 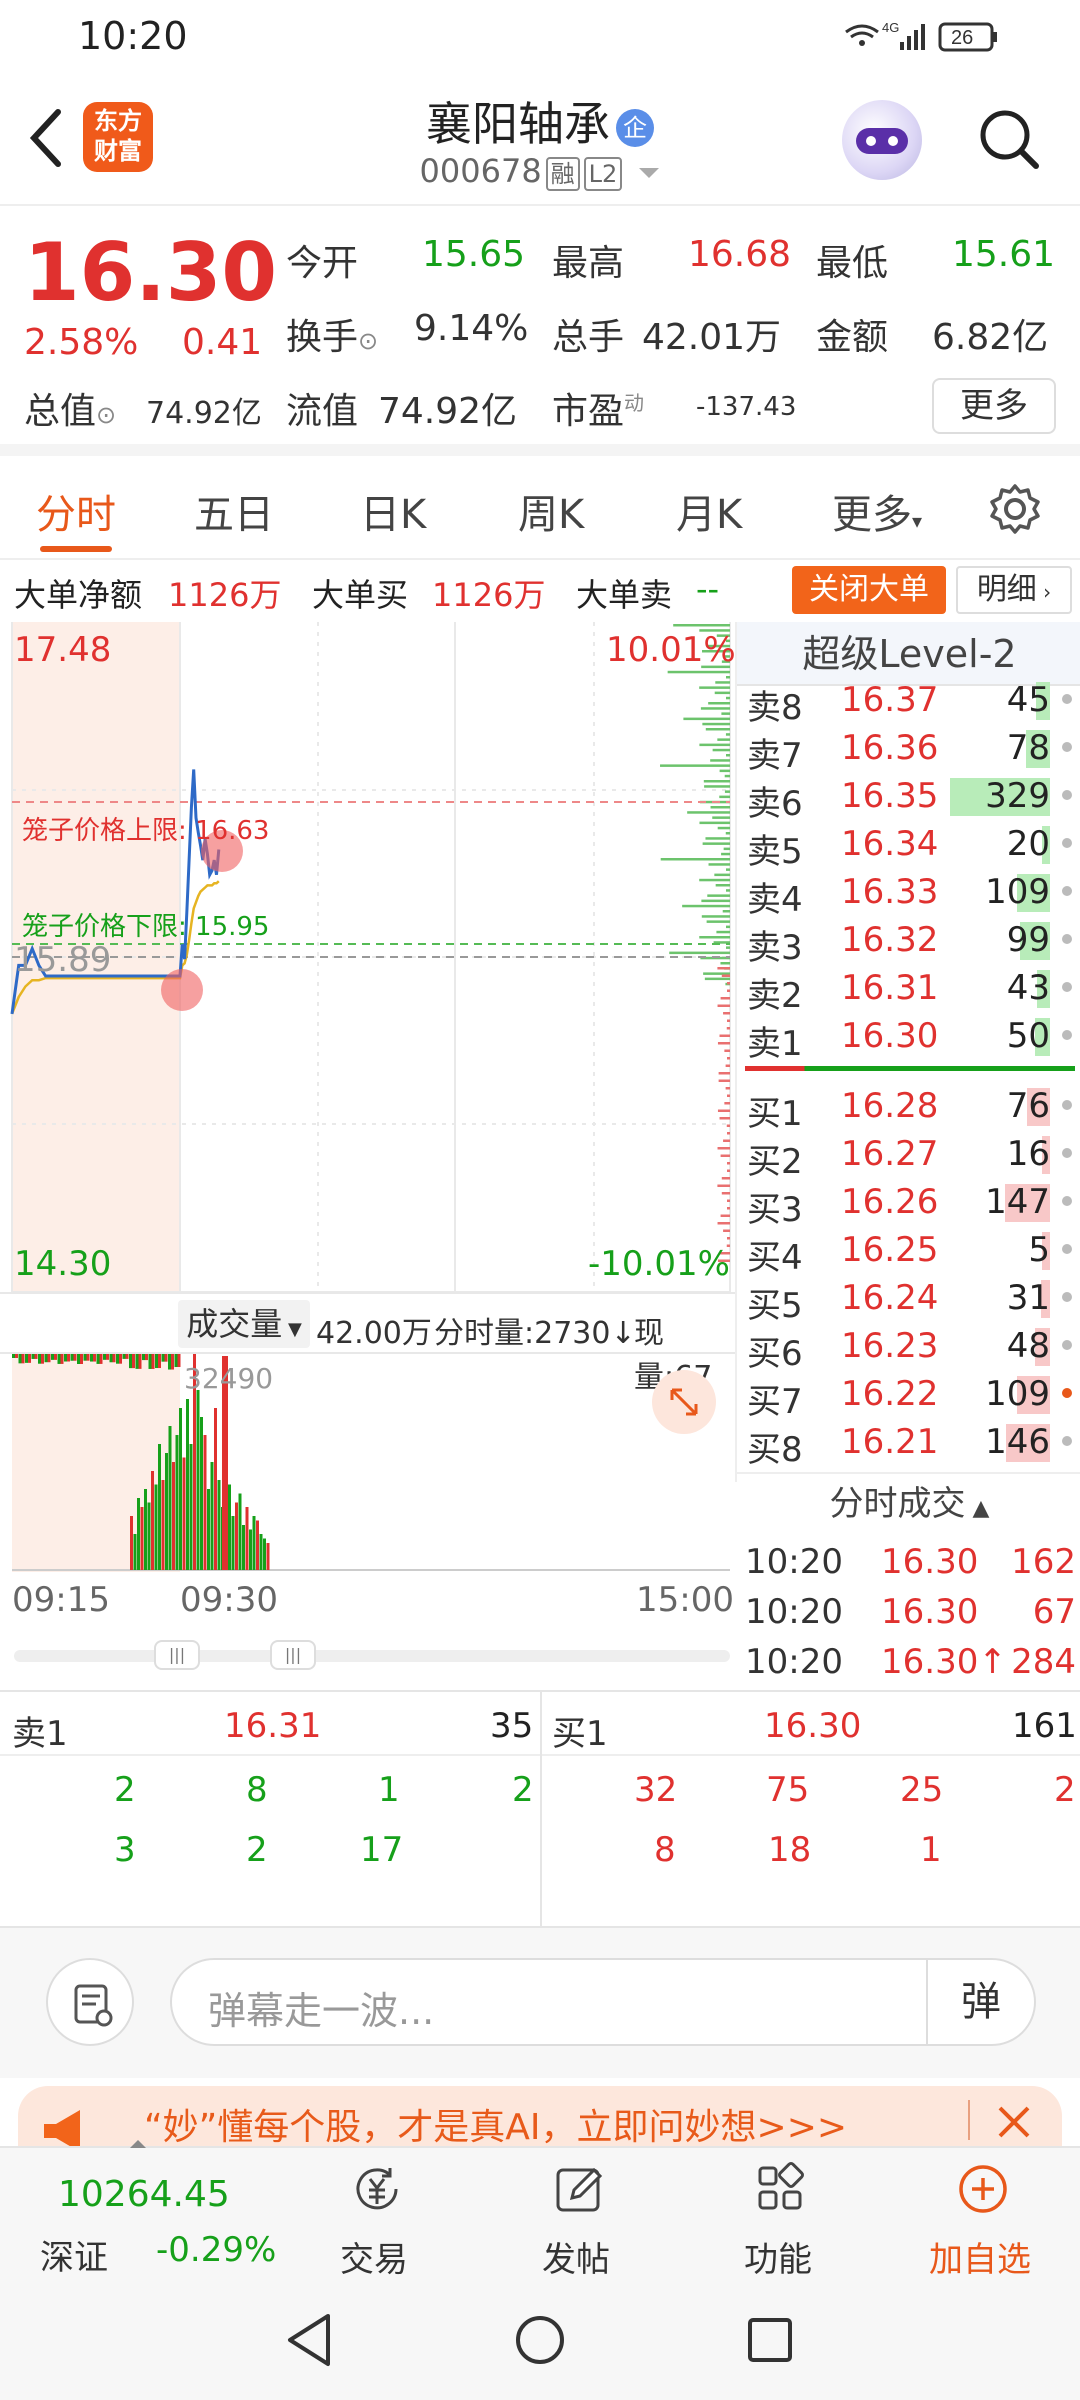 I want to click on stock-code-line: 000678 融 L2, so click(x=540, y=171).